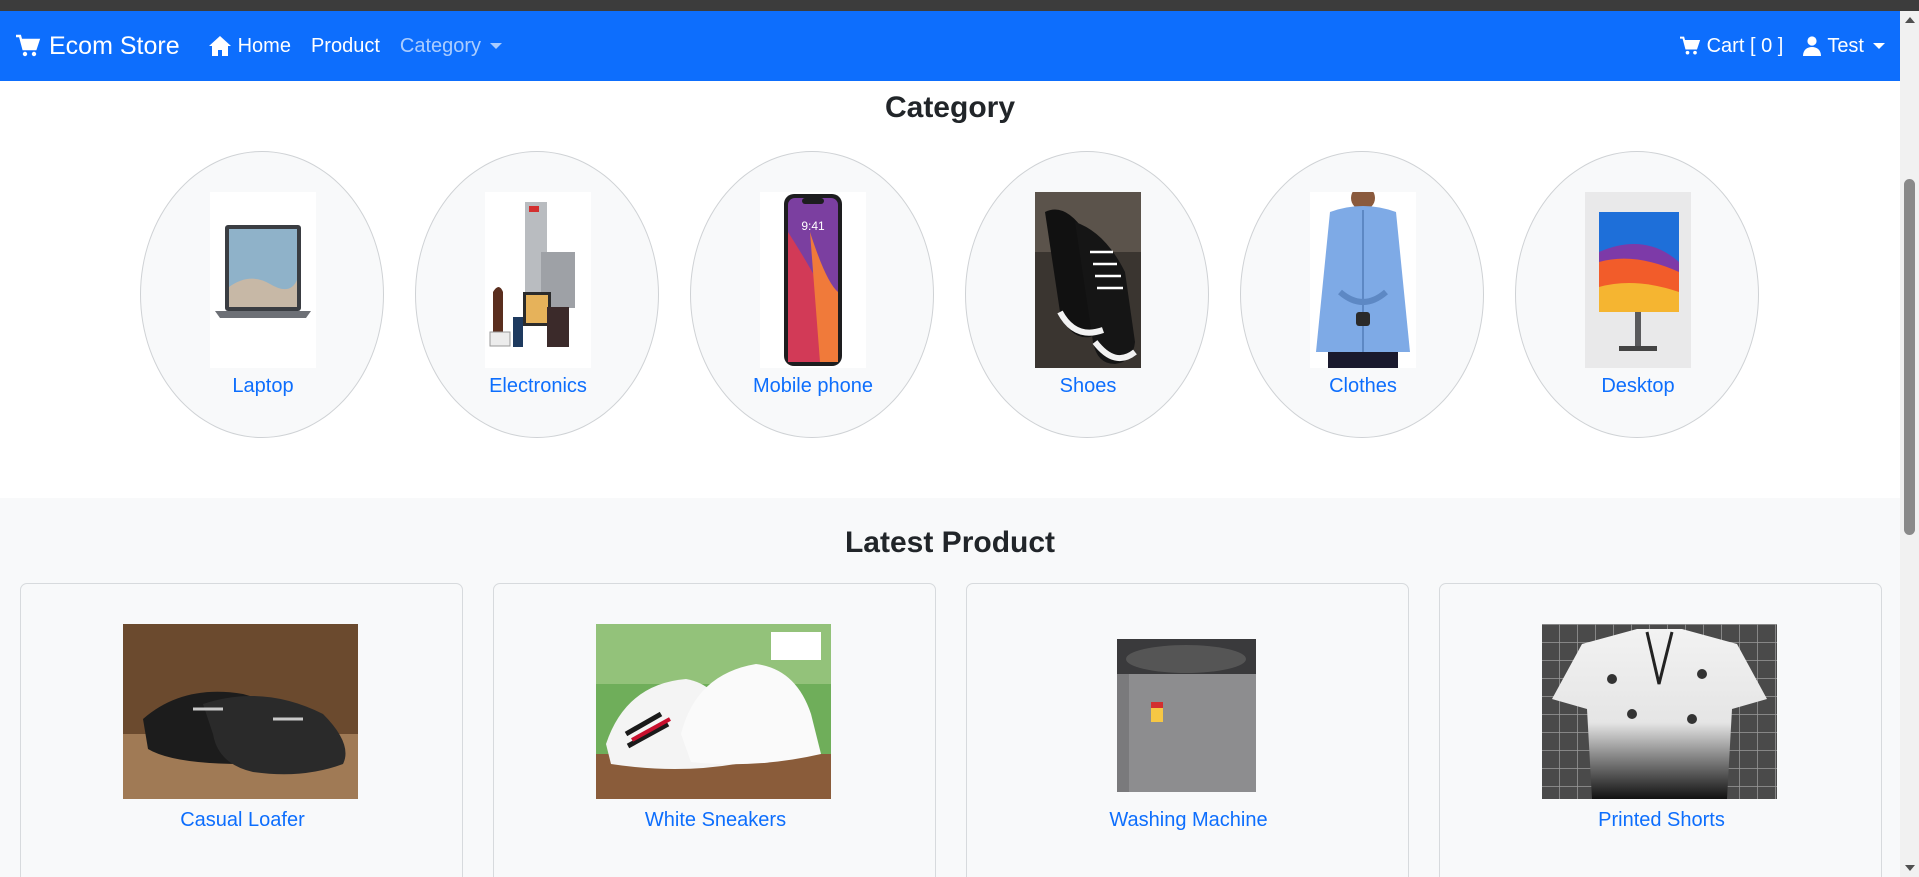 This screenshot has height=877, width=1919. I want to click on loafer-image, so click(240, 711).